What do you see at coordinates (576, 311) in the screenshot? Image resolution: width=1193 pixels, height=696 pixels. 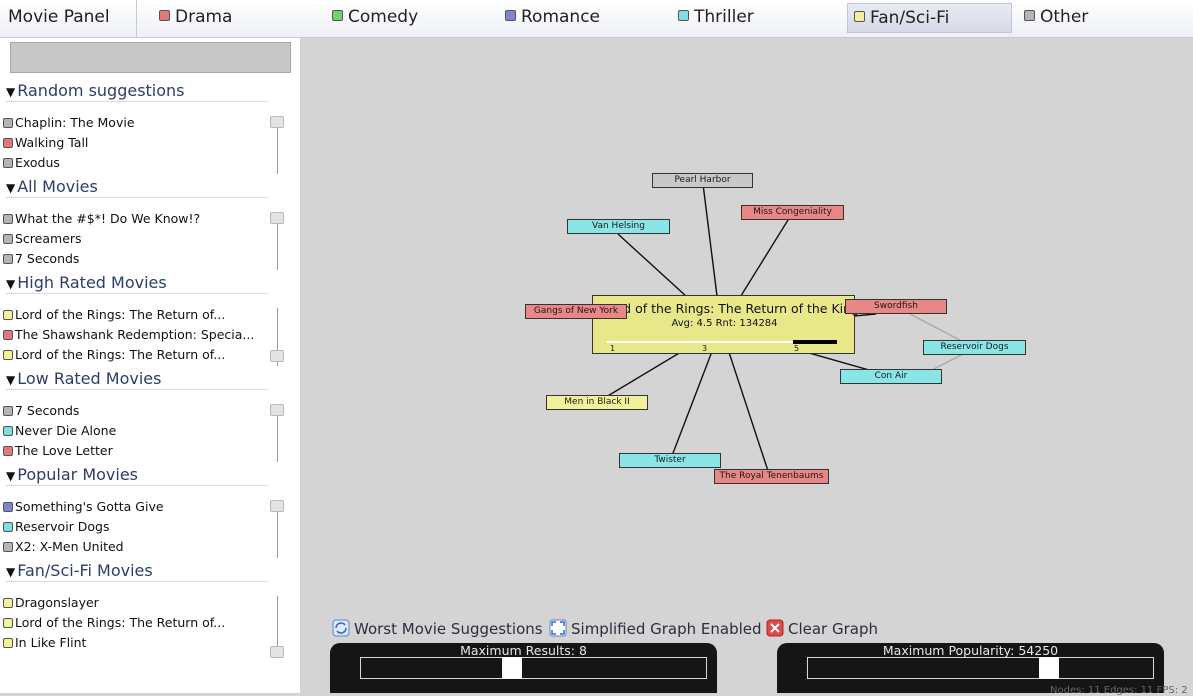 I see `graph-node-gangs-of-new-york: Gangs of New York` at bounding box center [576, 311].